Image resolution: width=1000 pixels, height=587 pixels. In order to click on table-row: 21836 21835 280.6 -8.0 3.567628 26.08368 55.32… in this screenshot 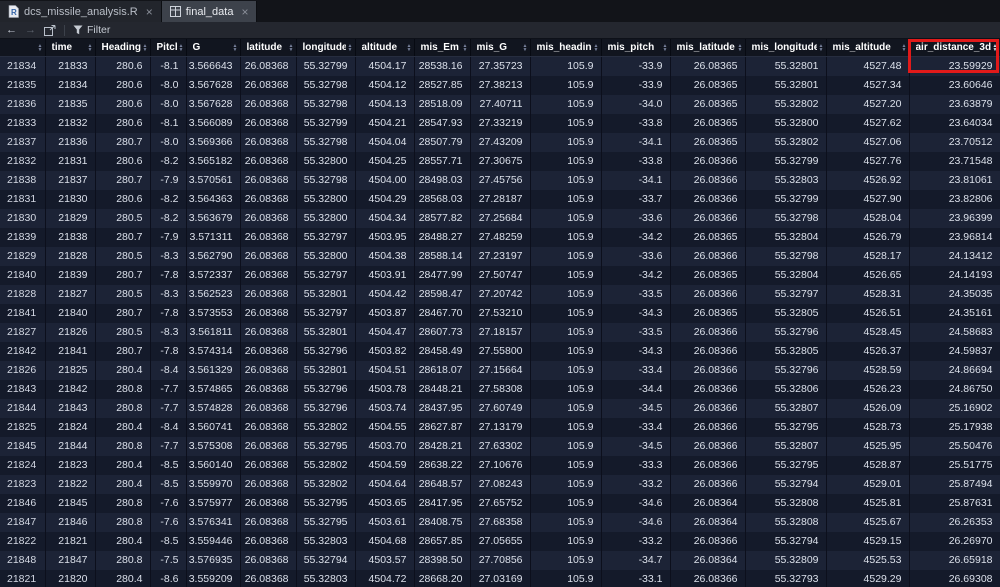, I will do `click(500, 104)`.